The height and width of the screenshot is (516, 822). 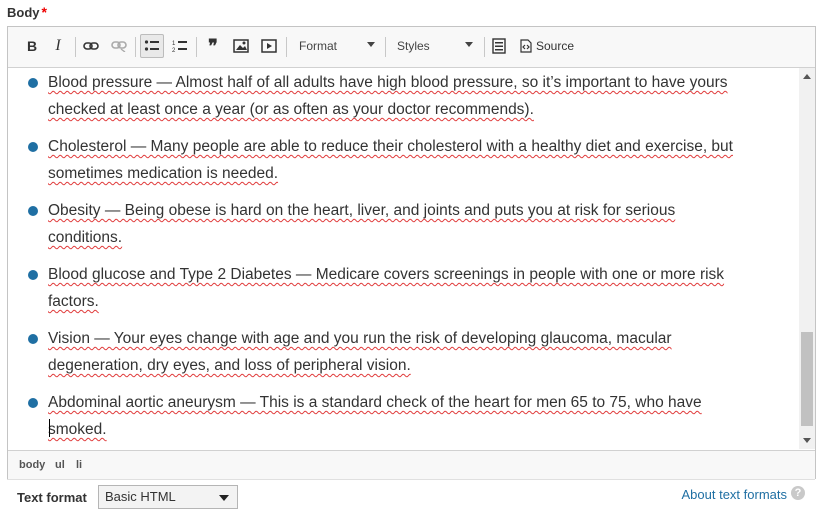 I want to click on show-blocks-icon, so click(x=499, y=46).